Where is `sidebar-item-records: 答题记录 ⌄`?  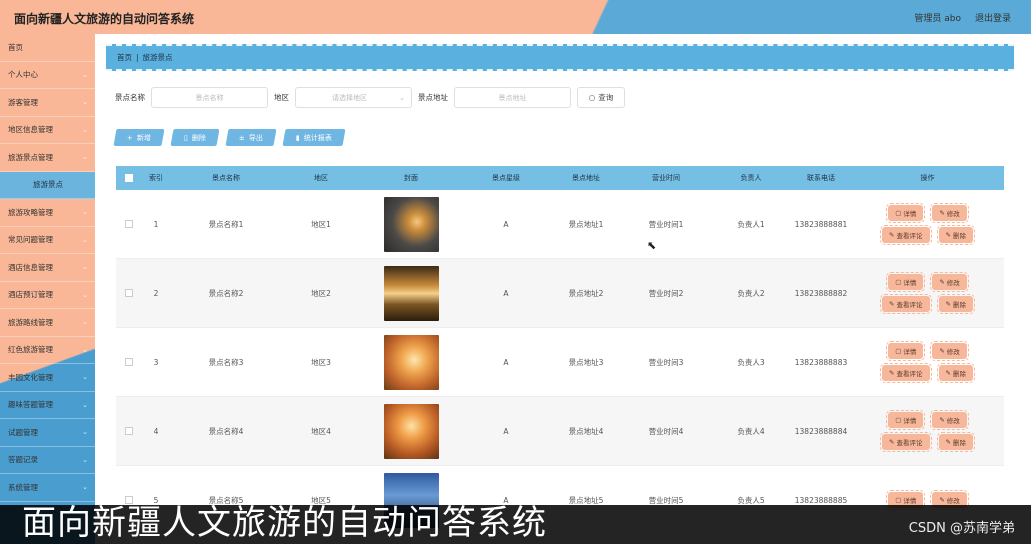 sidebar-item-records: 答题记录 ⌄ is located at coordinates (47, 460).